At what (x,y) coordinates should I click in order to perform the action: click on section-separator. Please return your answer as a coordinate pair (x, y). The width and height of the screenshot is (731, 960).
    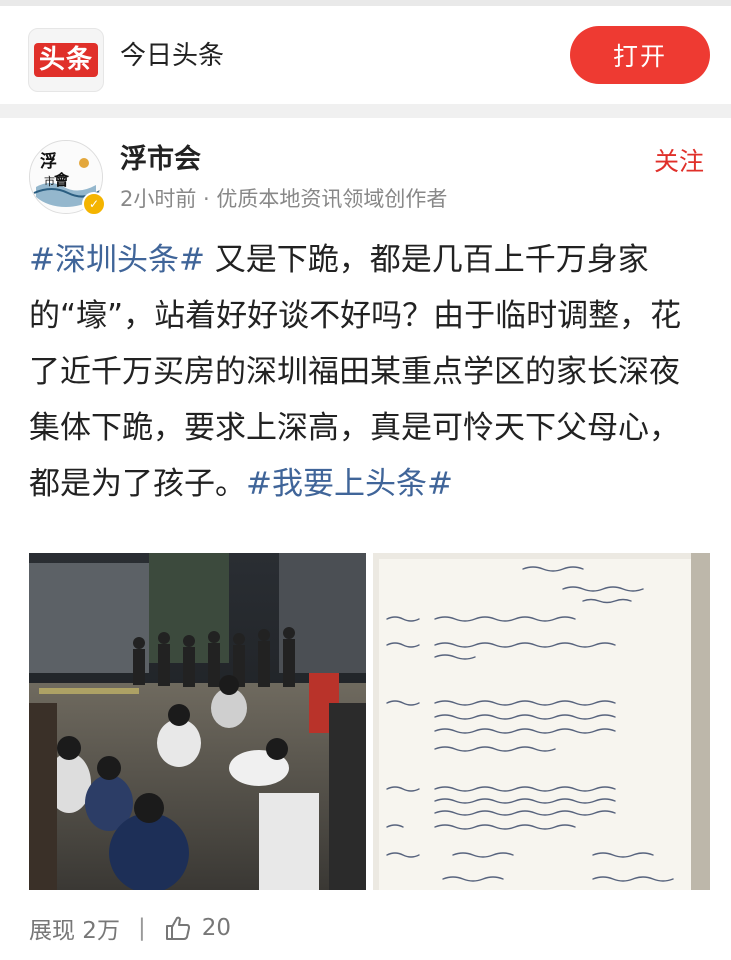
    Looking at the image, I should click on (365, 111).